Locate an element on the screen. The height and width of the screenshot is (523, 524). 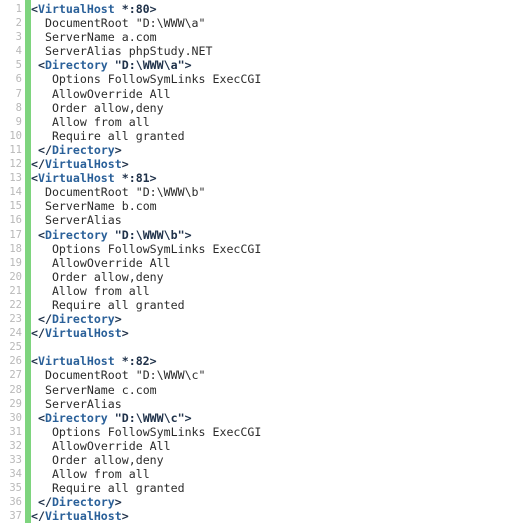
code-token-plain: ServerName a.com is located at coordinates (100, 37).